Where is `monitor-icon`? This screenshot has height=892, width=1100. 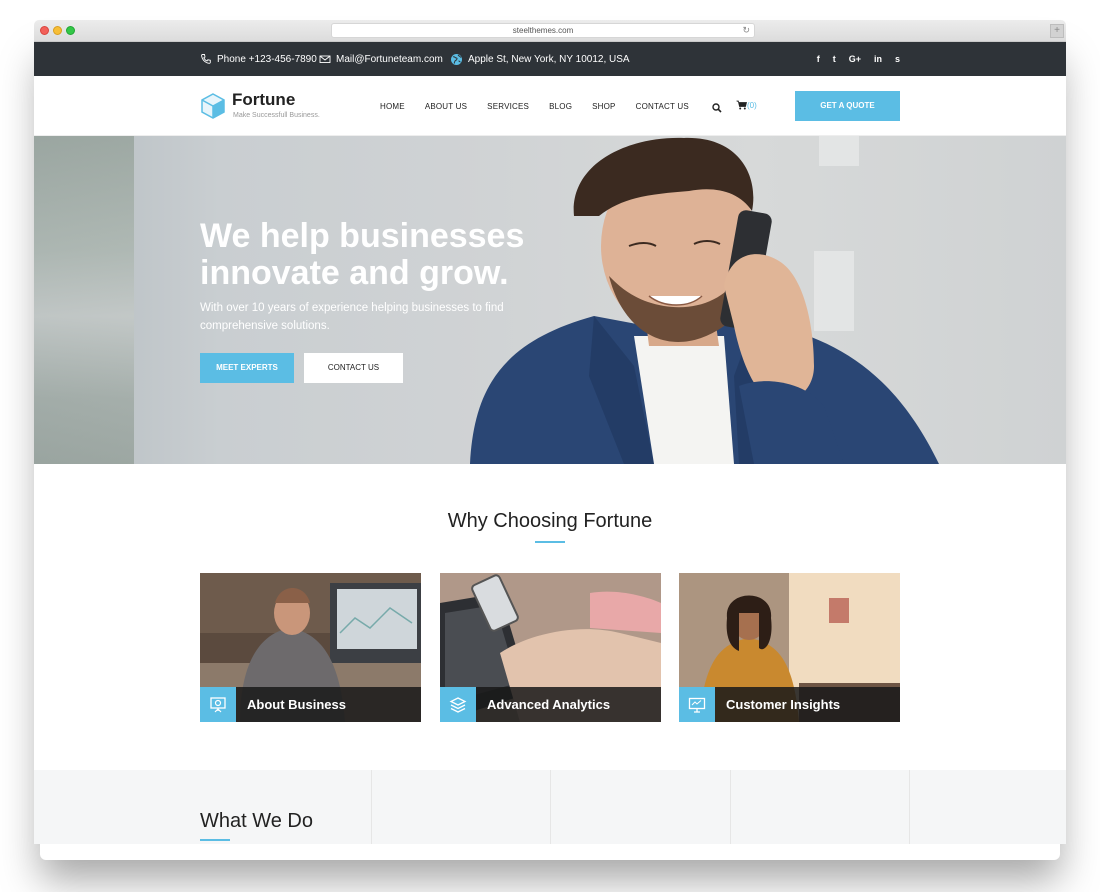
monitor-icon is located at coordinates (697, 704).